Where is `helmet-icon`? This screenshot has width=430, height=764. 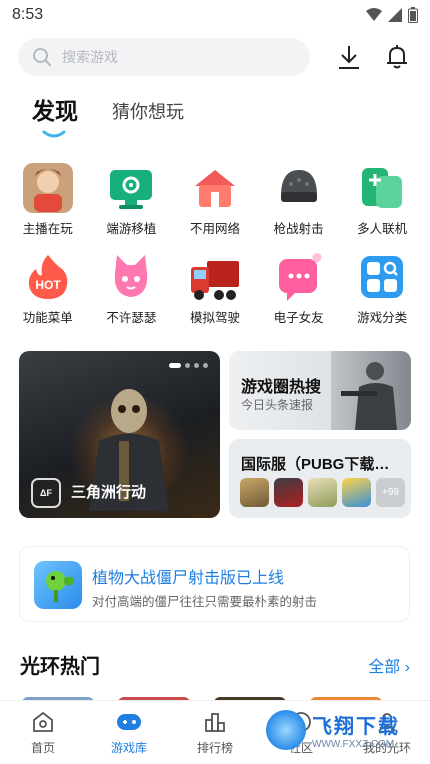 helmet-icon is located at coordinates (299, 188).